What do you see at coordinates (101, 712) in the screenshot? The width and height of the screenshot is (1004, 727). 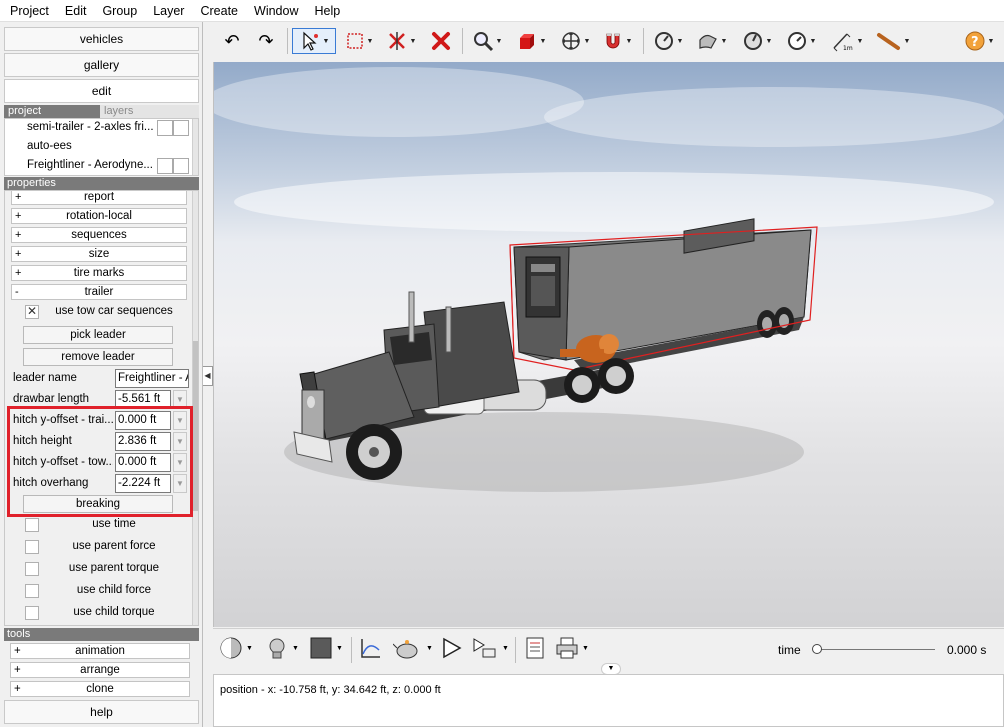 I see `help-button: help` at bounding box center [101, 712].